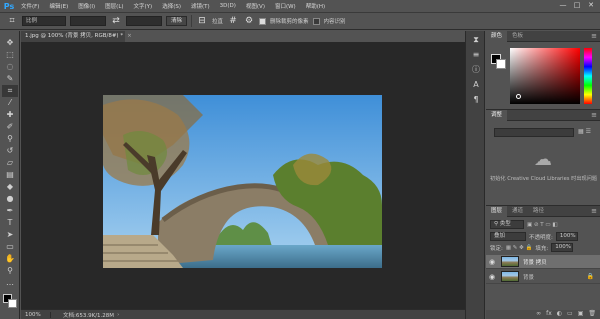  What do you see at coordinates (528, 277) in the screenshot?
I see `layer-name: 背景` at bounding box center [528, 277].